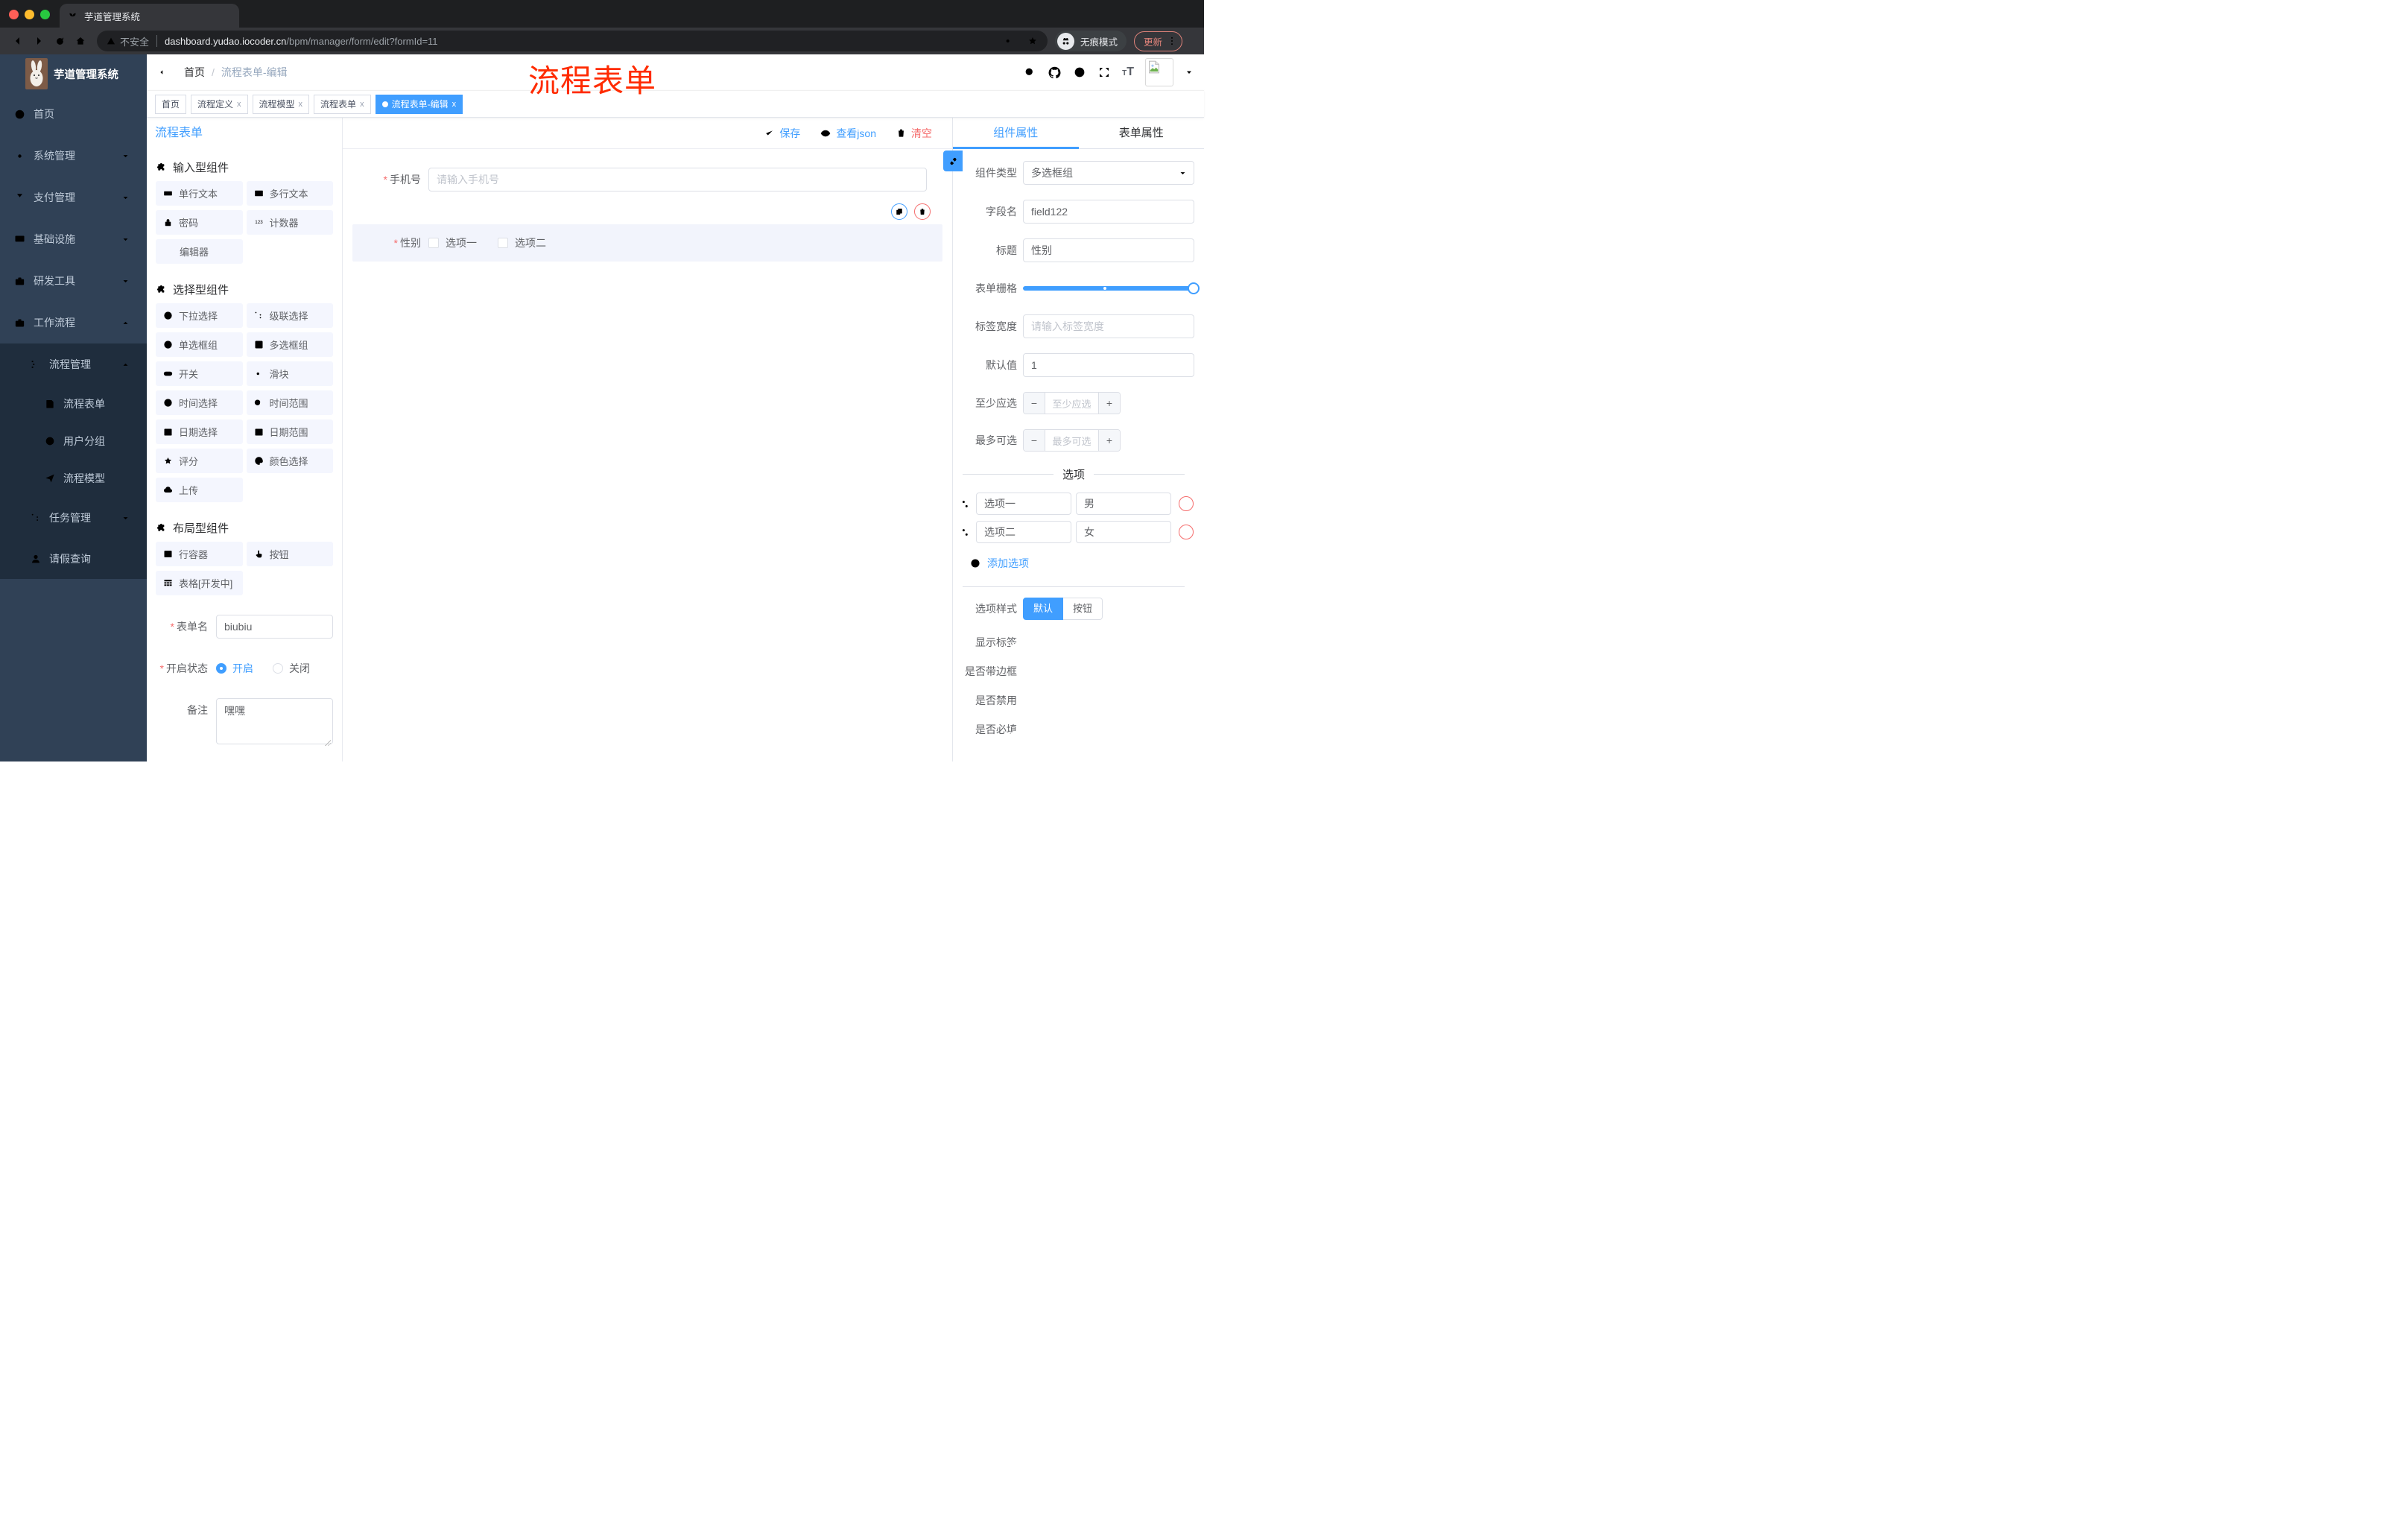 This screenshot has height=1523, width=2408. I want to click on sidebar-item-leave-query: 请假查询, so click(73, 559).